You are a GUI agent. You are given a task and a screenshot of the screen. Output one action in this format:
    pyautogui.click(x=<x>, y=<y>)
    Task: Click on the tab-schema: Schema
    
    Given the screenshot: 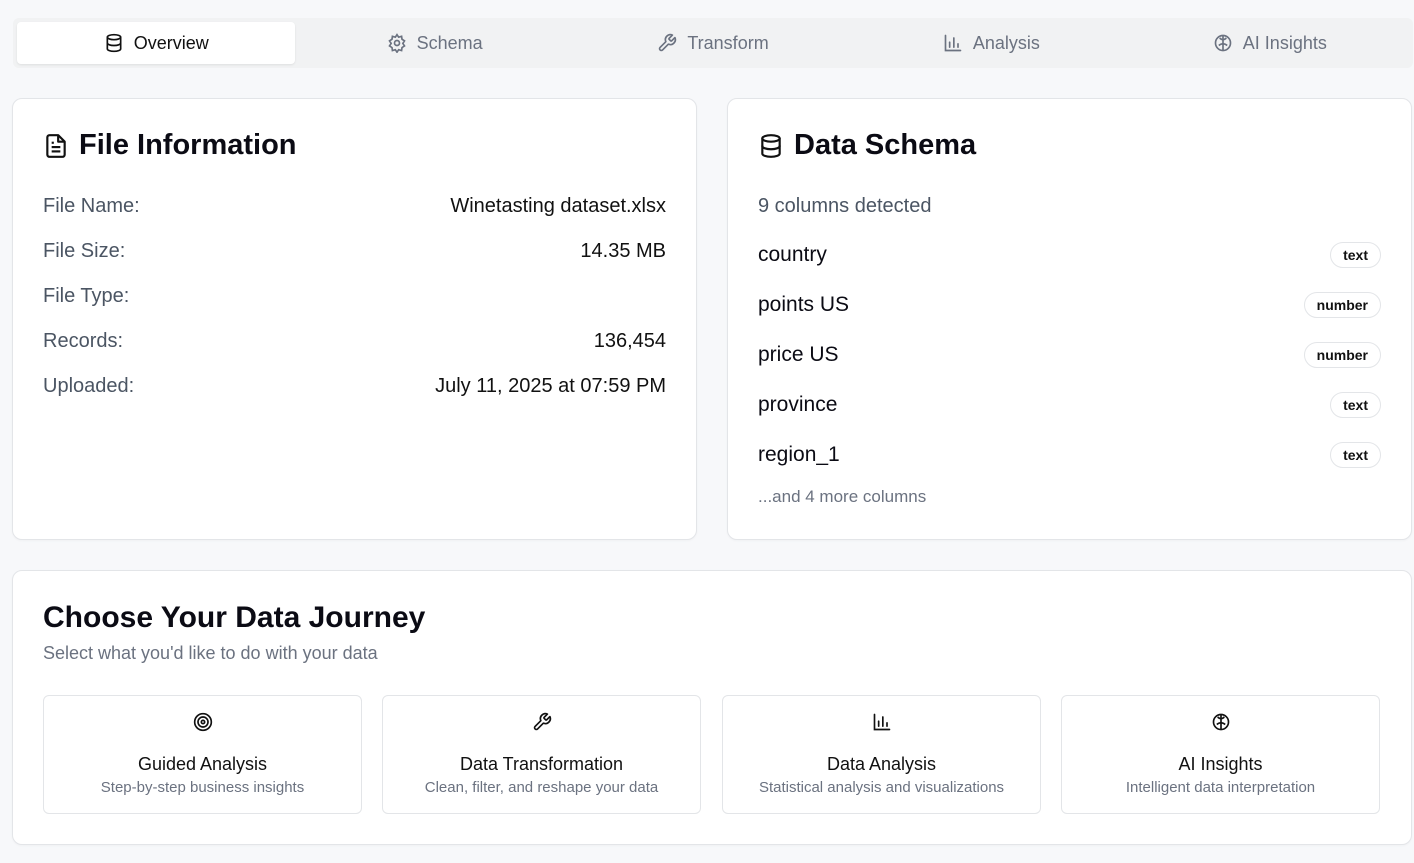 What is the action you would take?
    pyautogui.click(x=434, y=43)
    